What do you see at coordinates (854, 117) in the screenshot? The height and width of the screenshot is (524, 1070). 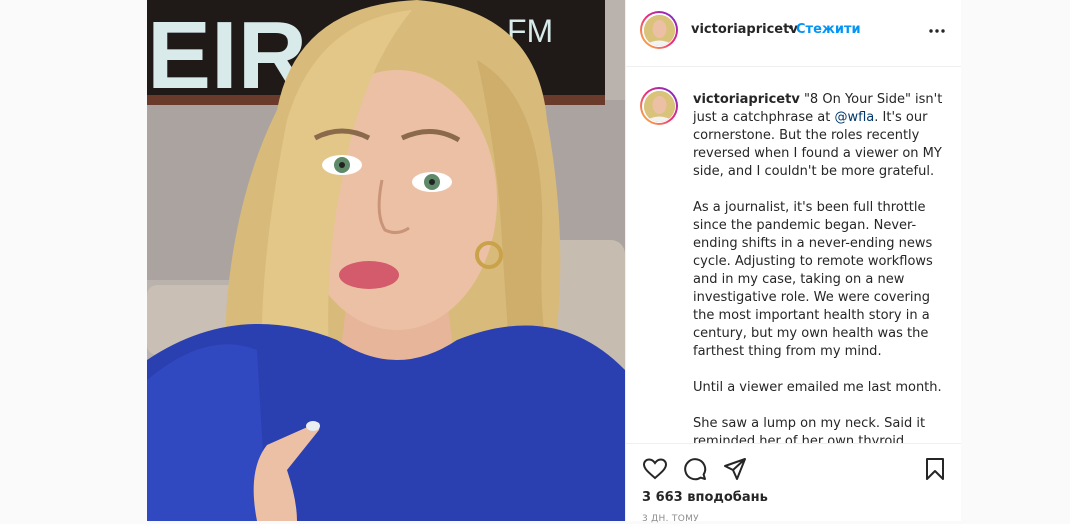 I see `mention-link: @wfla` at bounding box center [854, 117].